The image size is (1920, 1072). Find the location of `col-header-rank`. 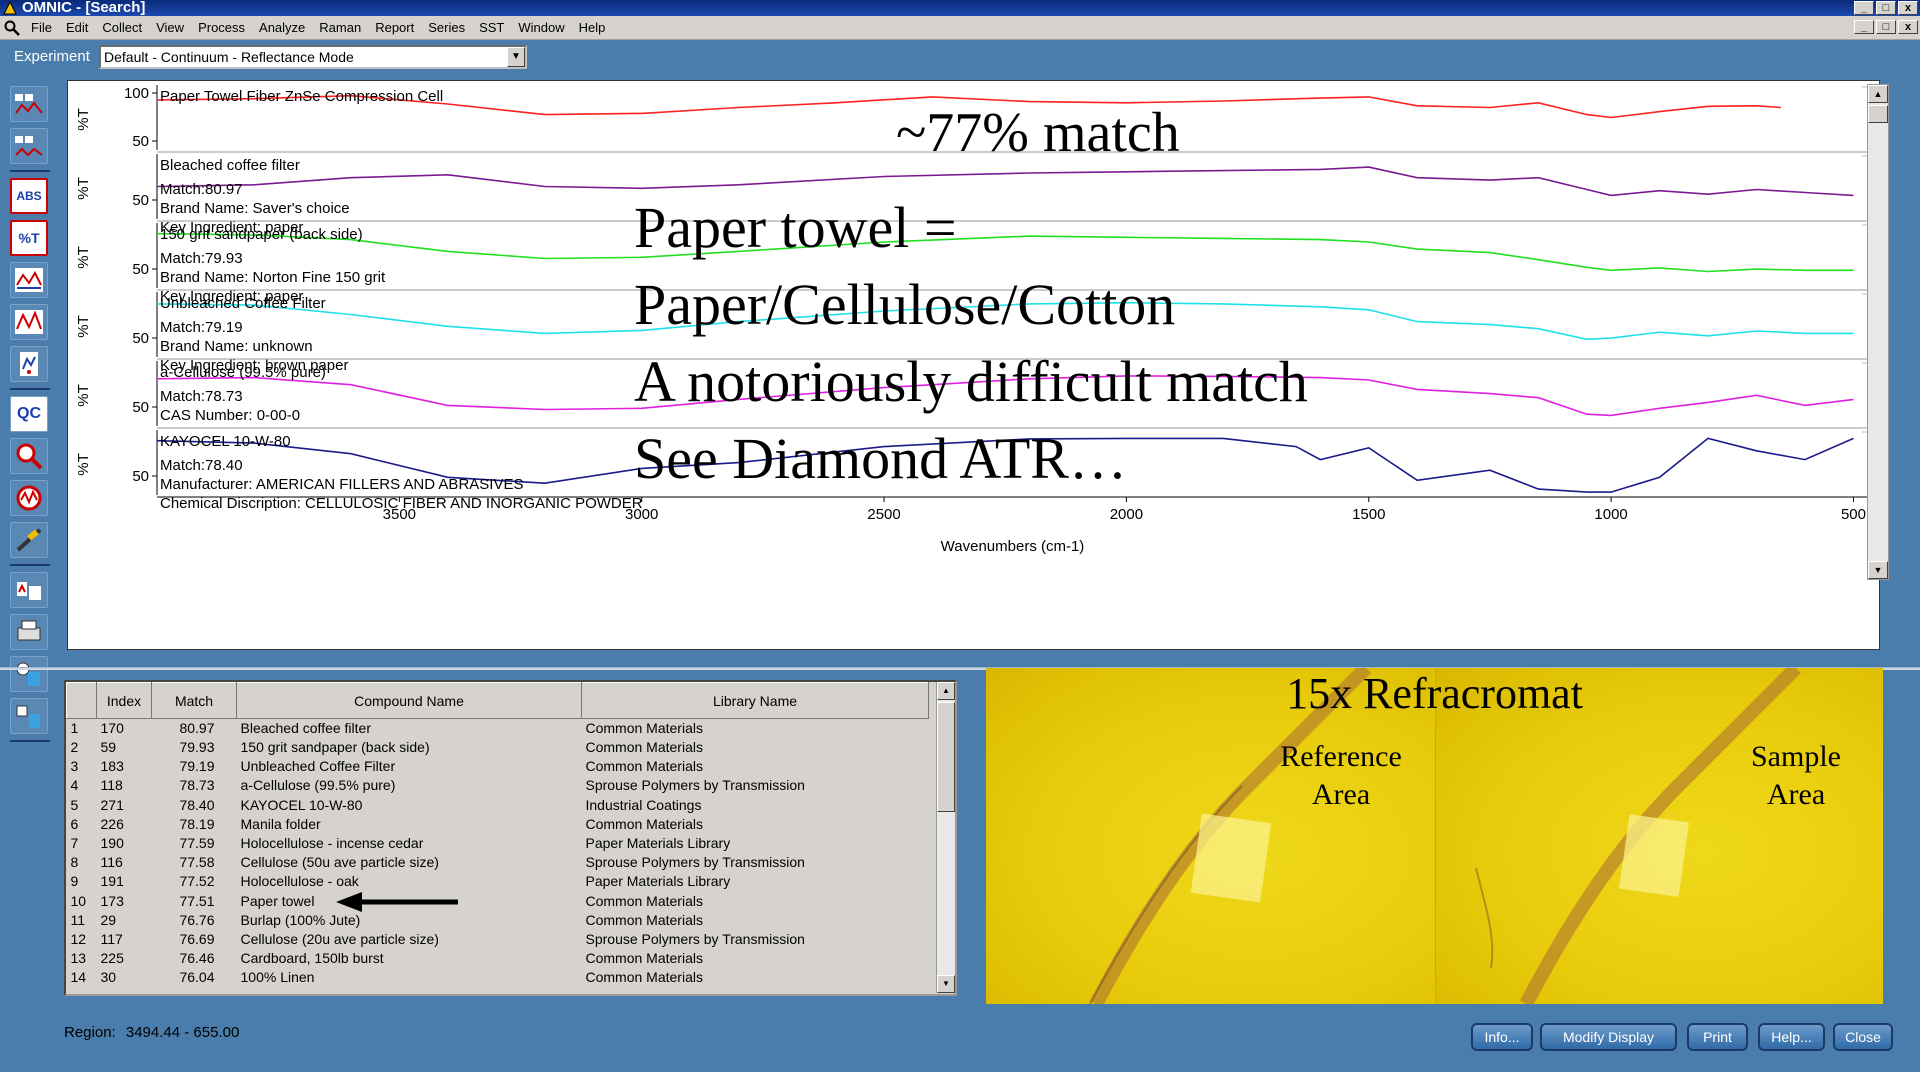

col-header-rank is located at coordinates (81, 700).